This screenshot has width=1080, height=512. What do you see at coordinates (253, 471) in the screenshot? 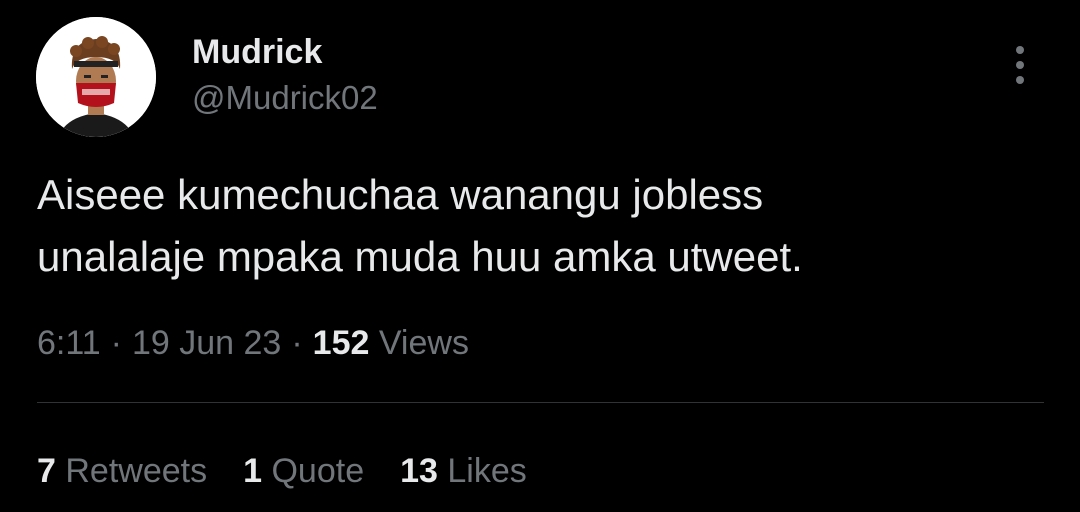
I see `quotes-count: 1` at bounding box center [253, 471].